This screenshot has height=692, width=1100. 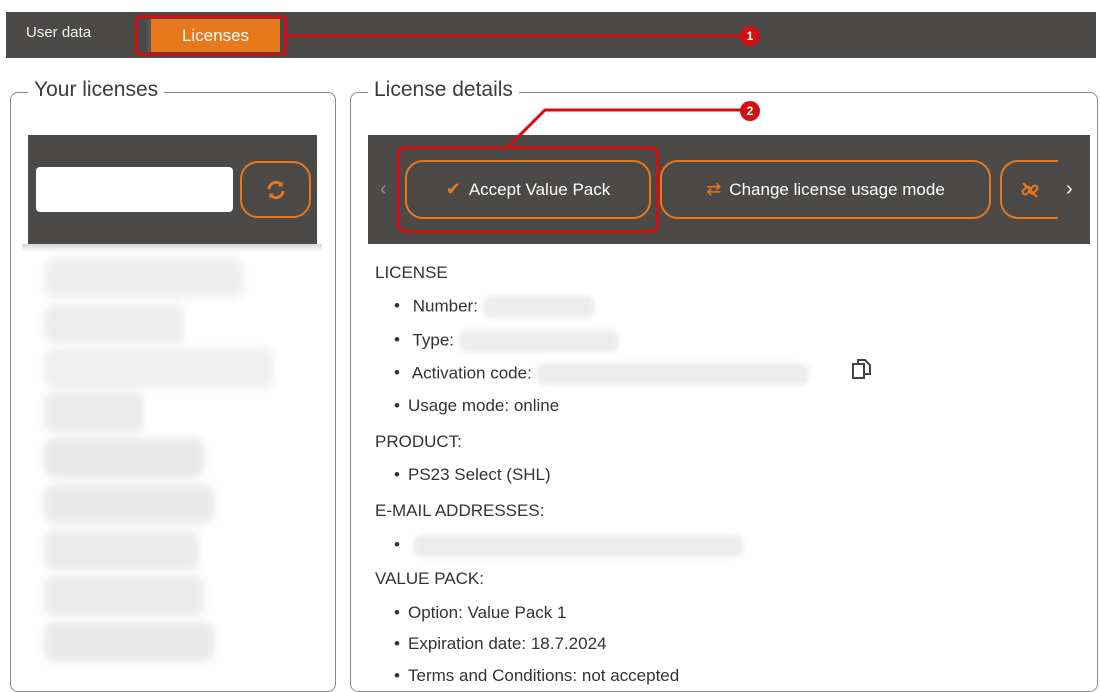 What do you see at coordinates (672, 374) in the screenshot?
I see `activation-code-value` at bounding box center [672, 374].